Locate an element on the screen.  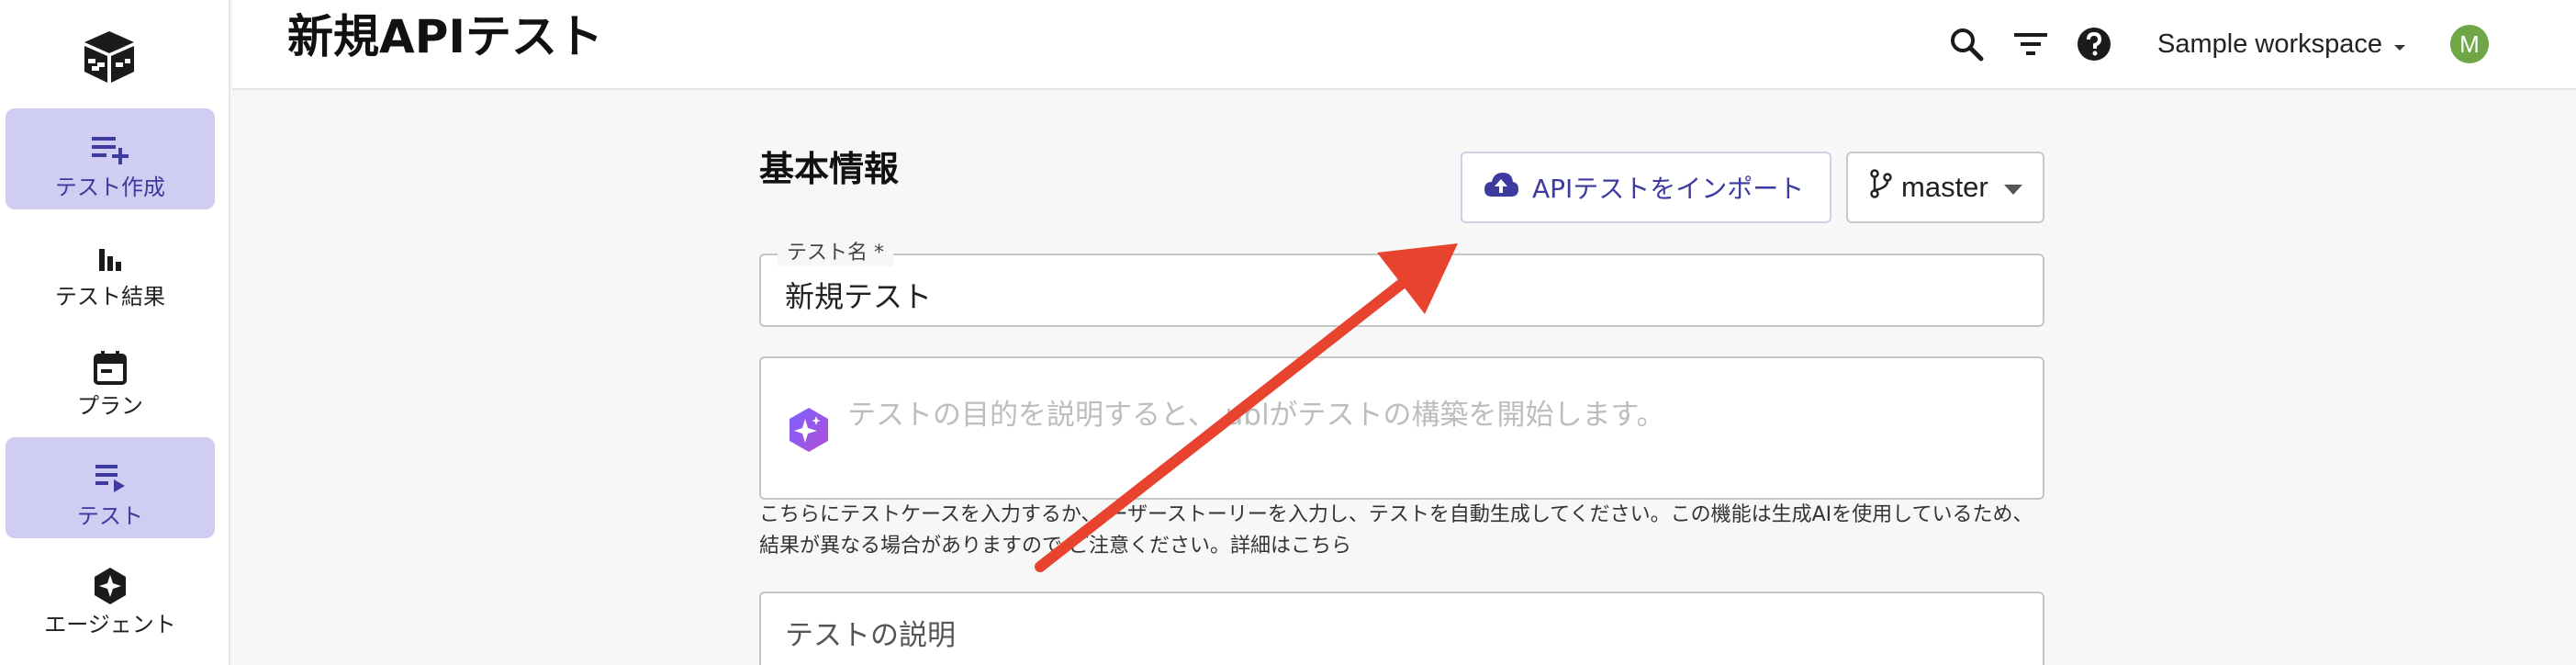
test-name-input: 新規テスト is located at coordinates (858, 295).